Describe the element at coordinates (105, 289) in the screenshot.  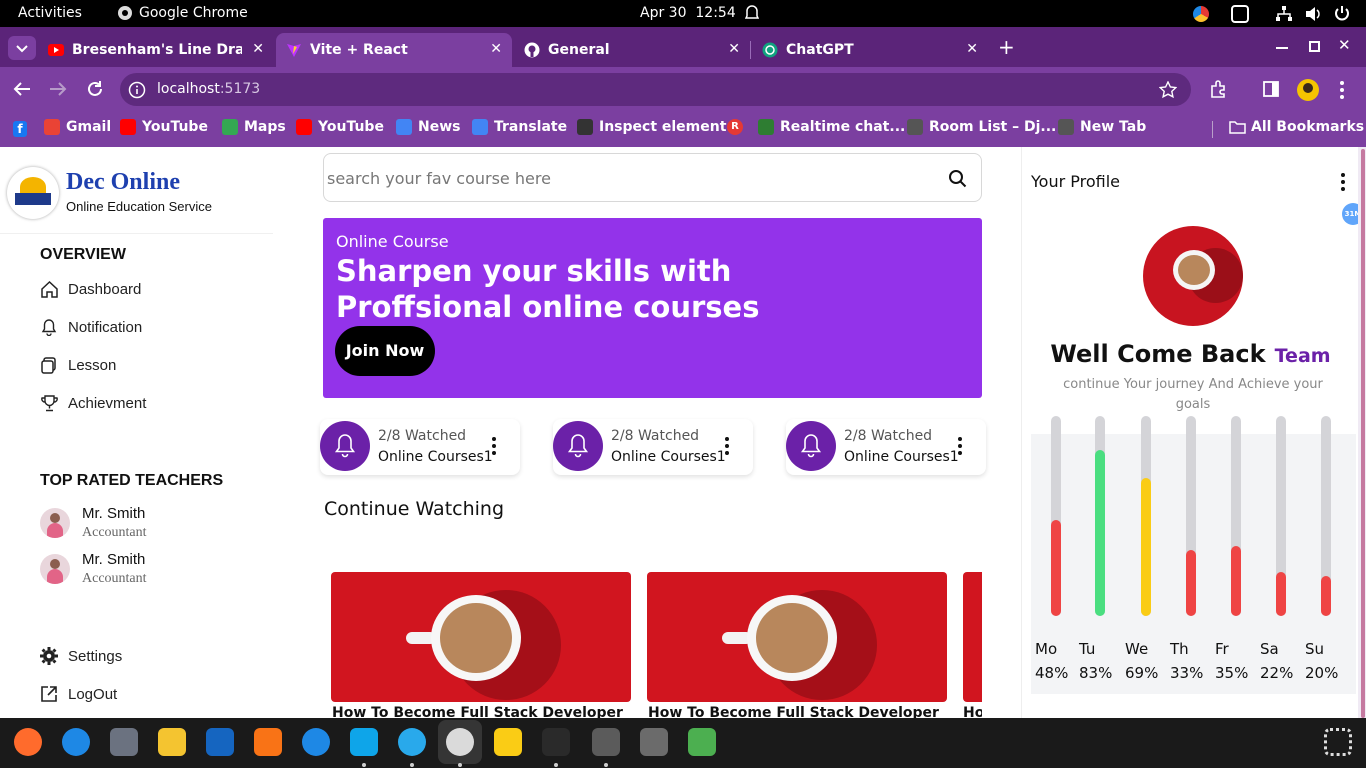
I see `nav-label: Dashboard` at that location.